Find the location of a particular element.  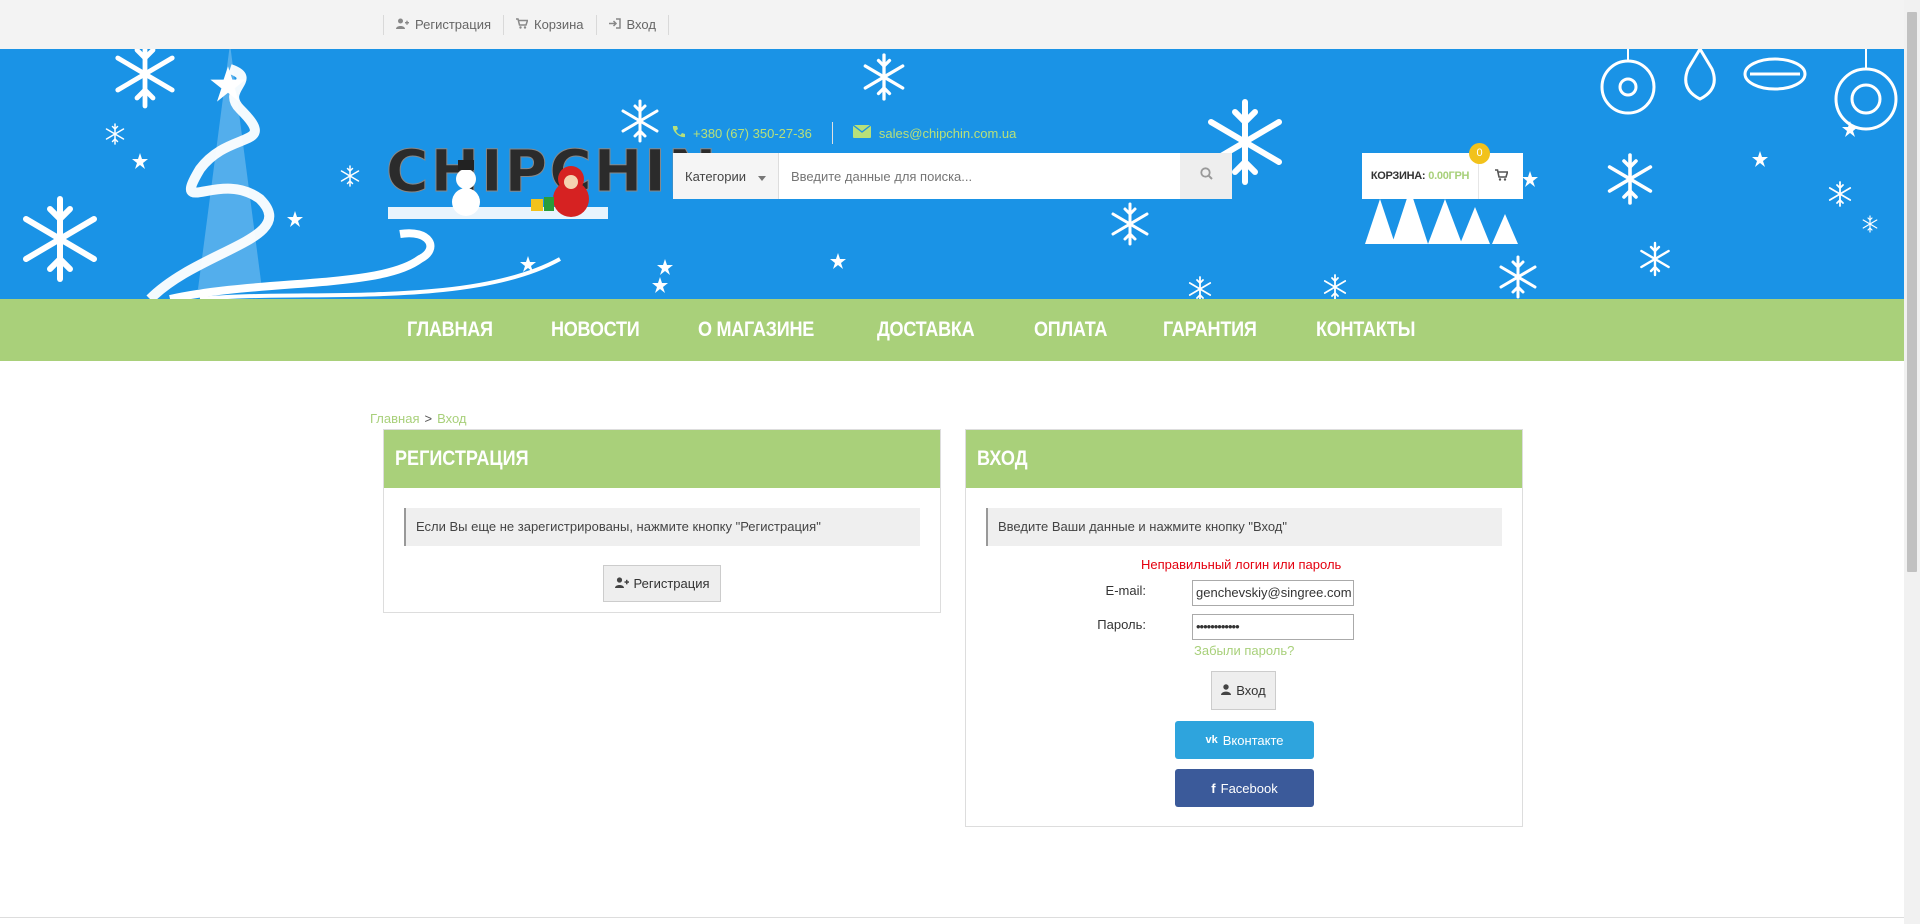

breadcrumb: Главная > Вход is located at coordinates (418, 418).